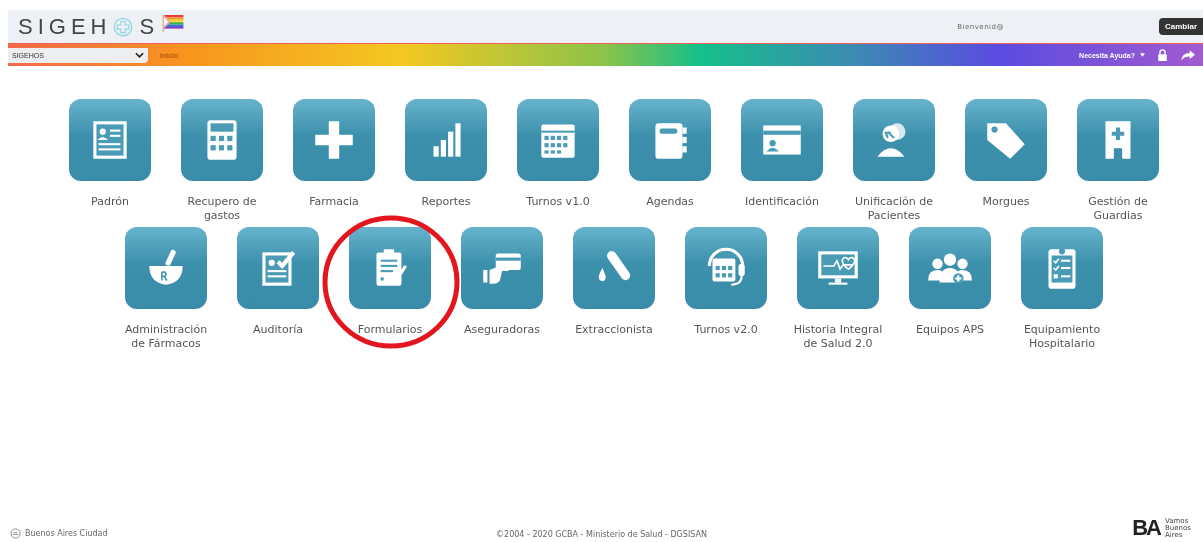  Describe the element at coordinates (950, 344) in the screenshot. I see `module-label: Equipos APS` at that location.